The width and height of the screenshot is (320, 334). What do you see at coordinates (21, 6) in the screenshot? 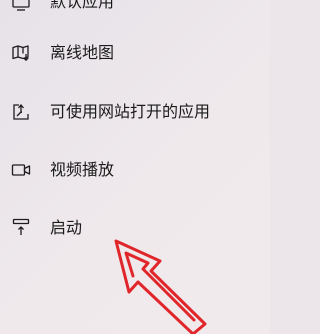
I see `default-apps-icon` at bounding box center [21, 6].